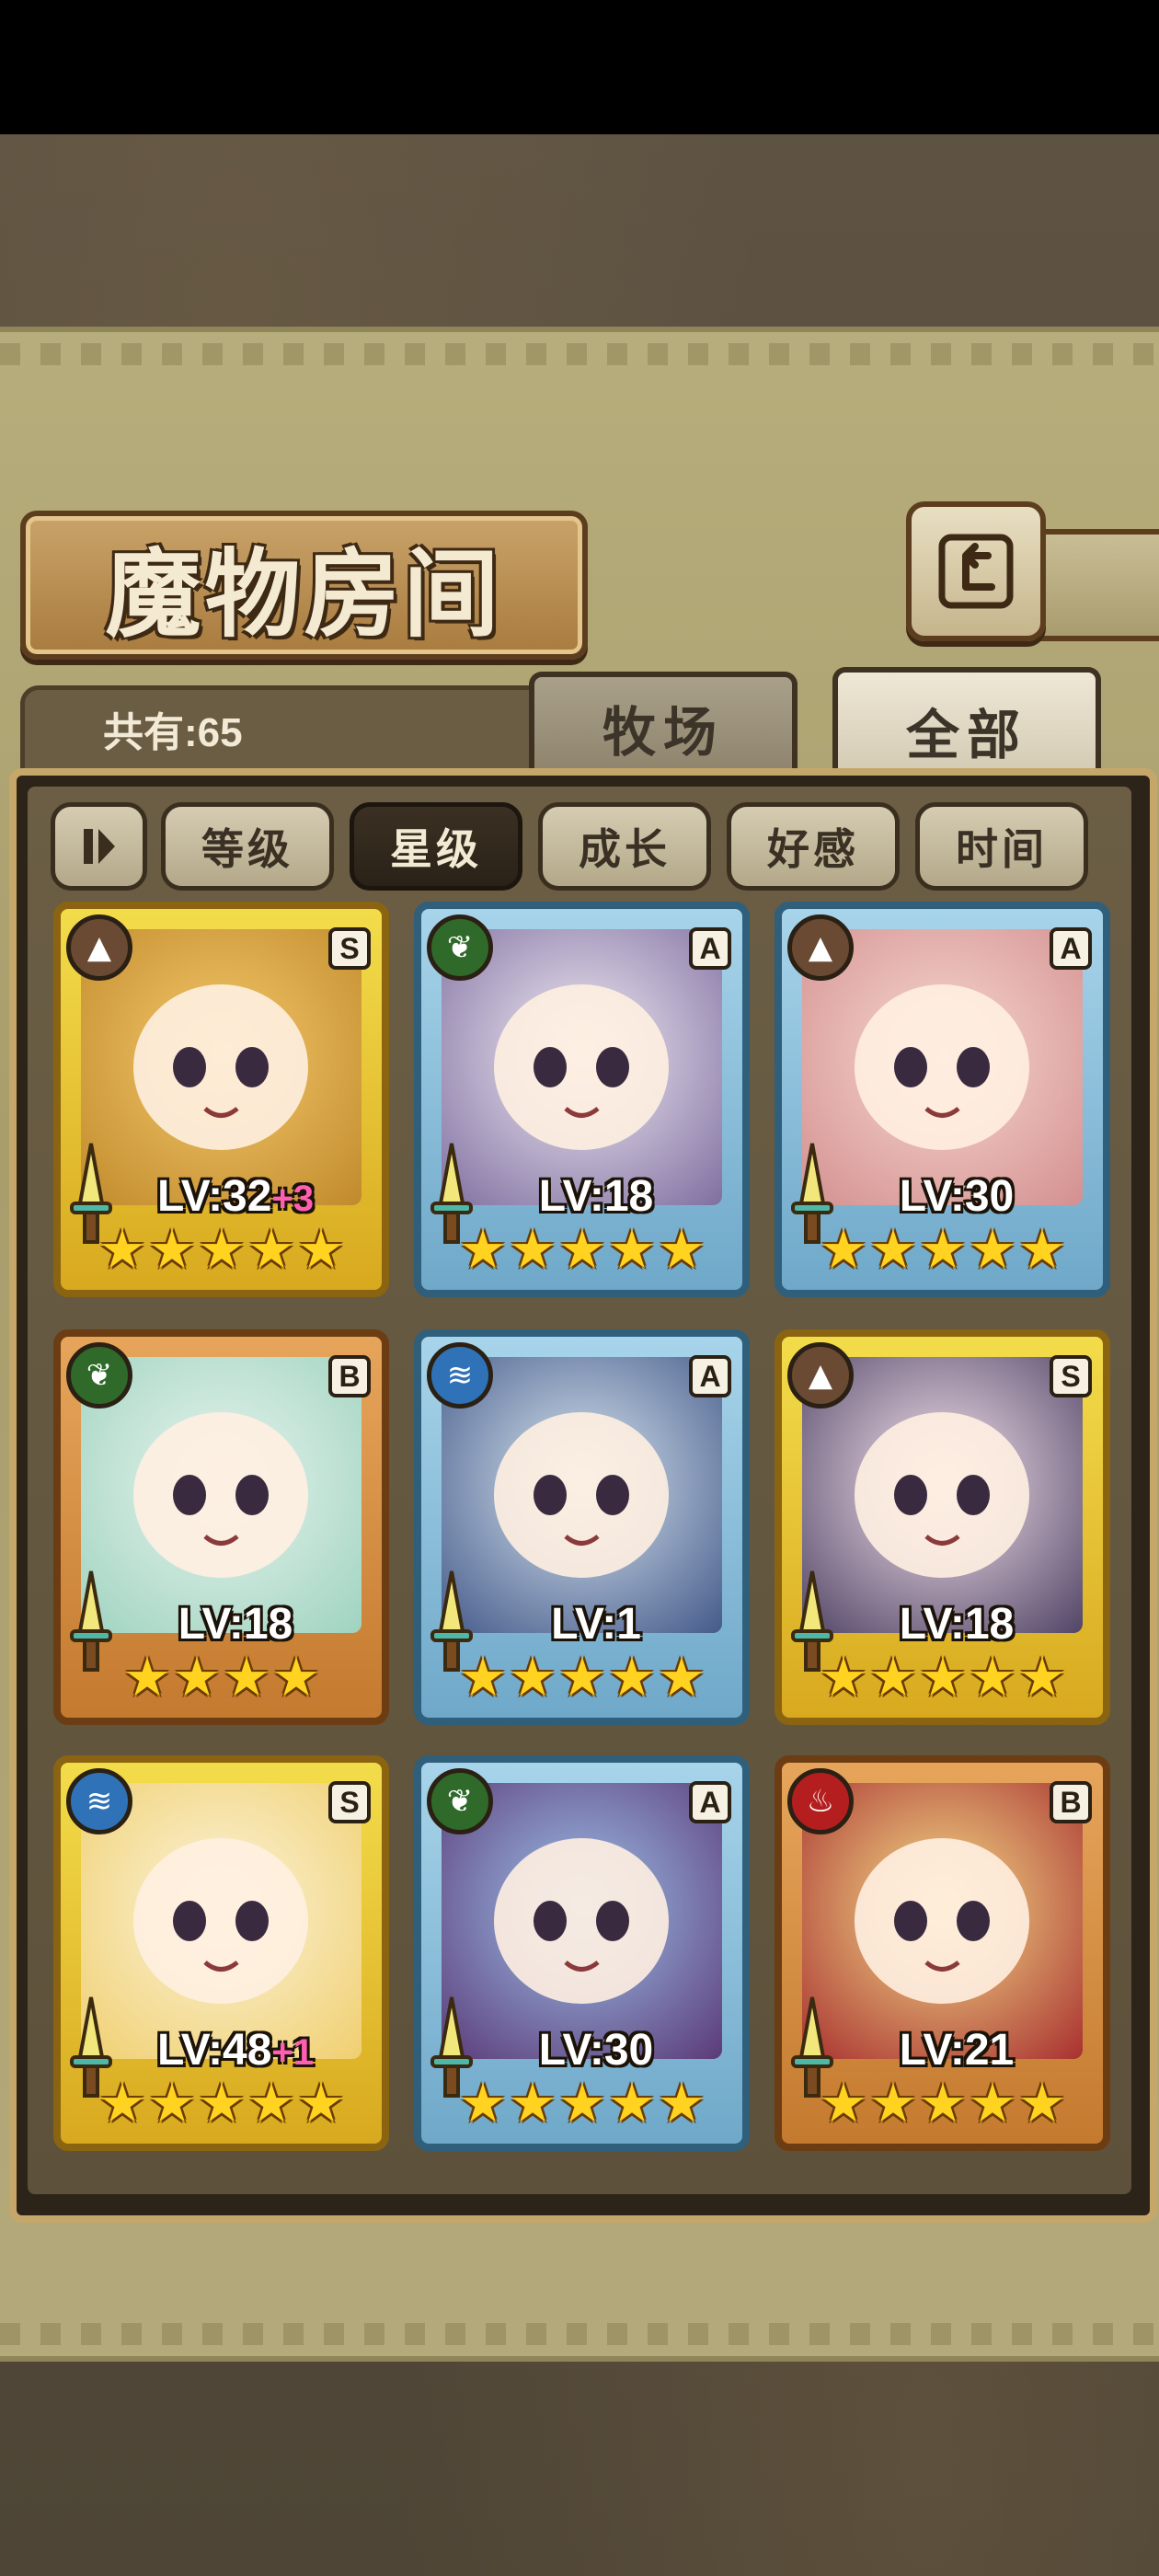 The height and width of the screenshot is (2576, 1159). Describe the element at coordinates (942, 1953) in the screenshot. I see `monster-card: ♨ B LV:21 ★ ★ ★ ★ ★` at that location.